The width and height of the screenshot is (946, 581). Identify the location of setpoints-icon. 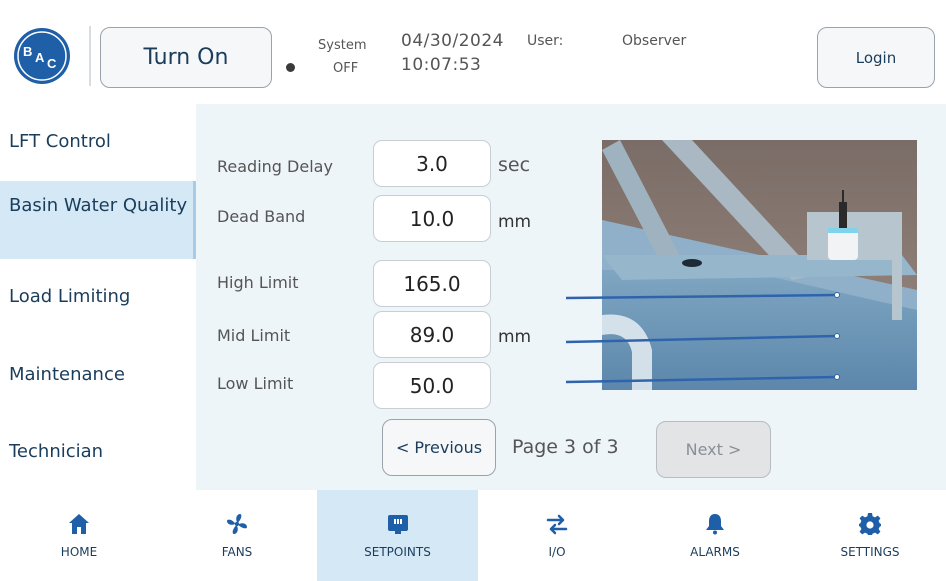
(397, 524).